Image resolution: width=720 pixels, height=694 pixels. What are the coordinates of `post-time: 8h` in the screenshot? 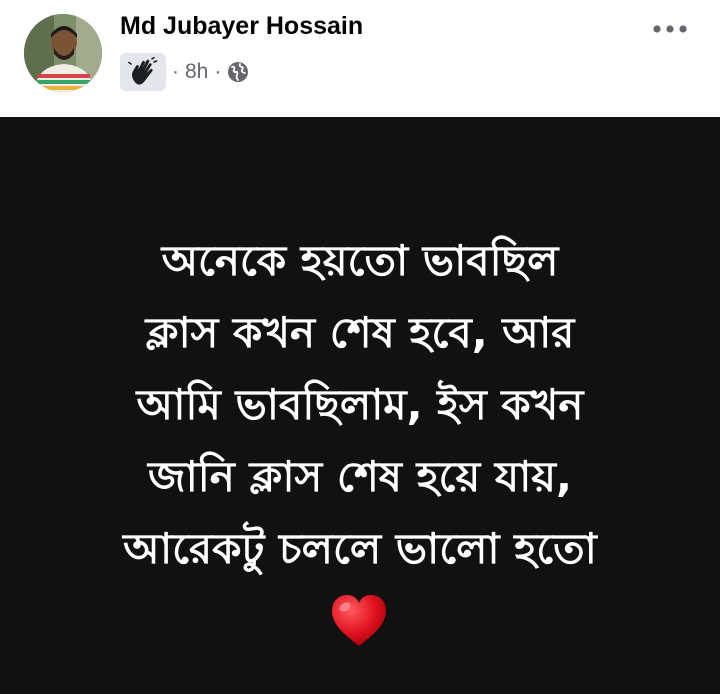 It's located at (196, 72).